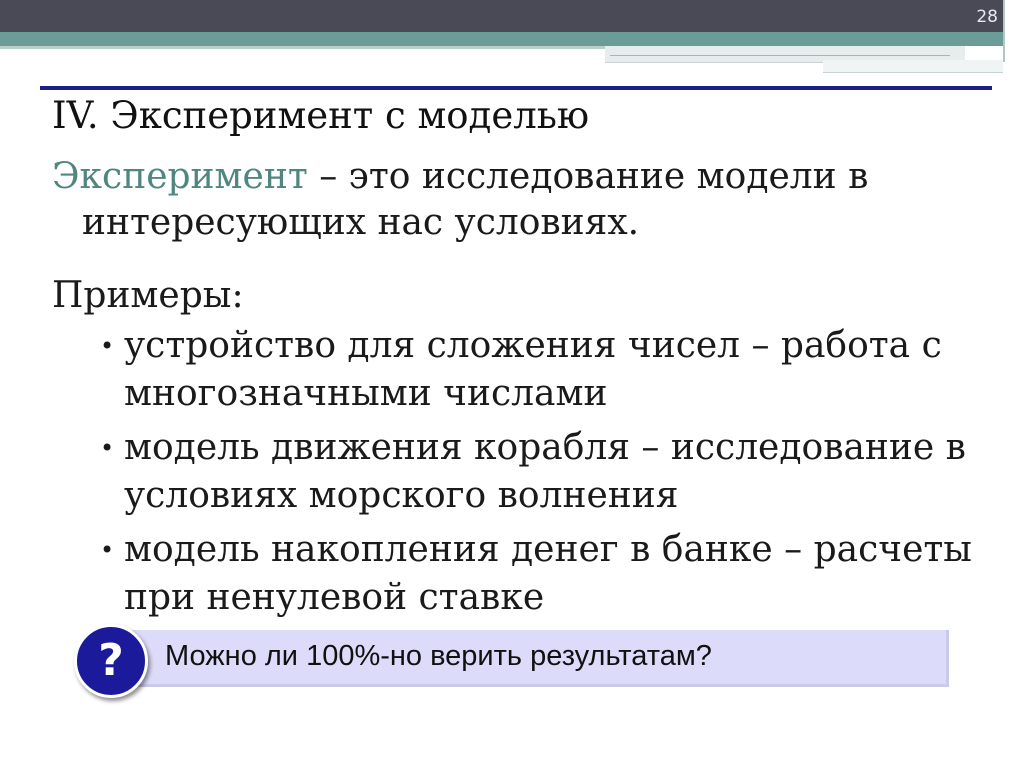 The width and height of the screenshot is (1024, 767). What do you see at coordinates (305, 47) in the screenshot?
I see `top-teal-light-band` at bounding box center [305, 47].